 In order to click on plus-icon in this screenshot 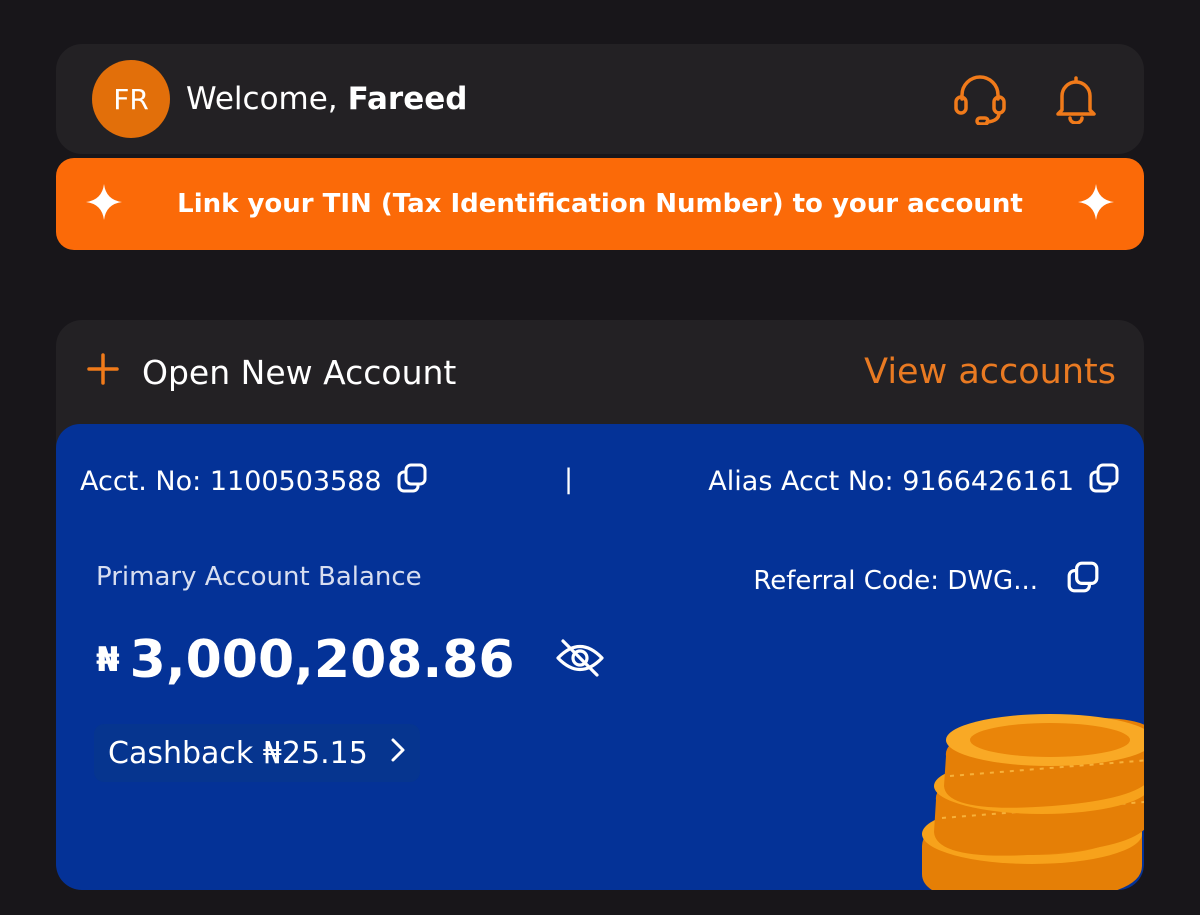, I will do `click(103, 372)`.